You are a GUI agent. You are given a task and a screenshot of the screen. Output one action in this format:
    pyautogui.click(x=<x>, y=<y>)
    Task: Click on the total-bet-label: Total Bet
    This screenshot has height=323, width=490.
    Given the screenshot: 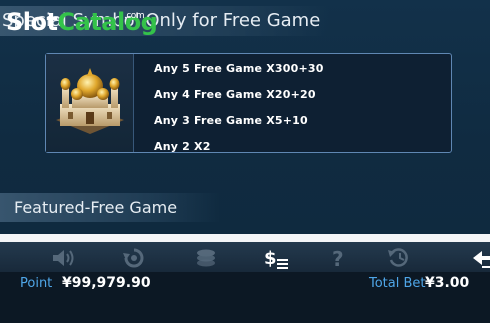 What is the action you would take?
    pyautogui.click(x=397, y=283)
    